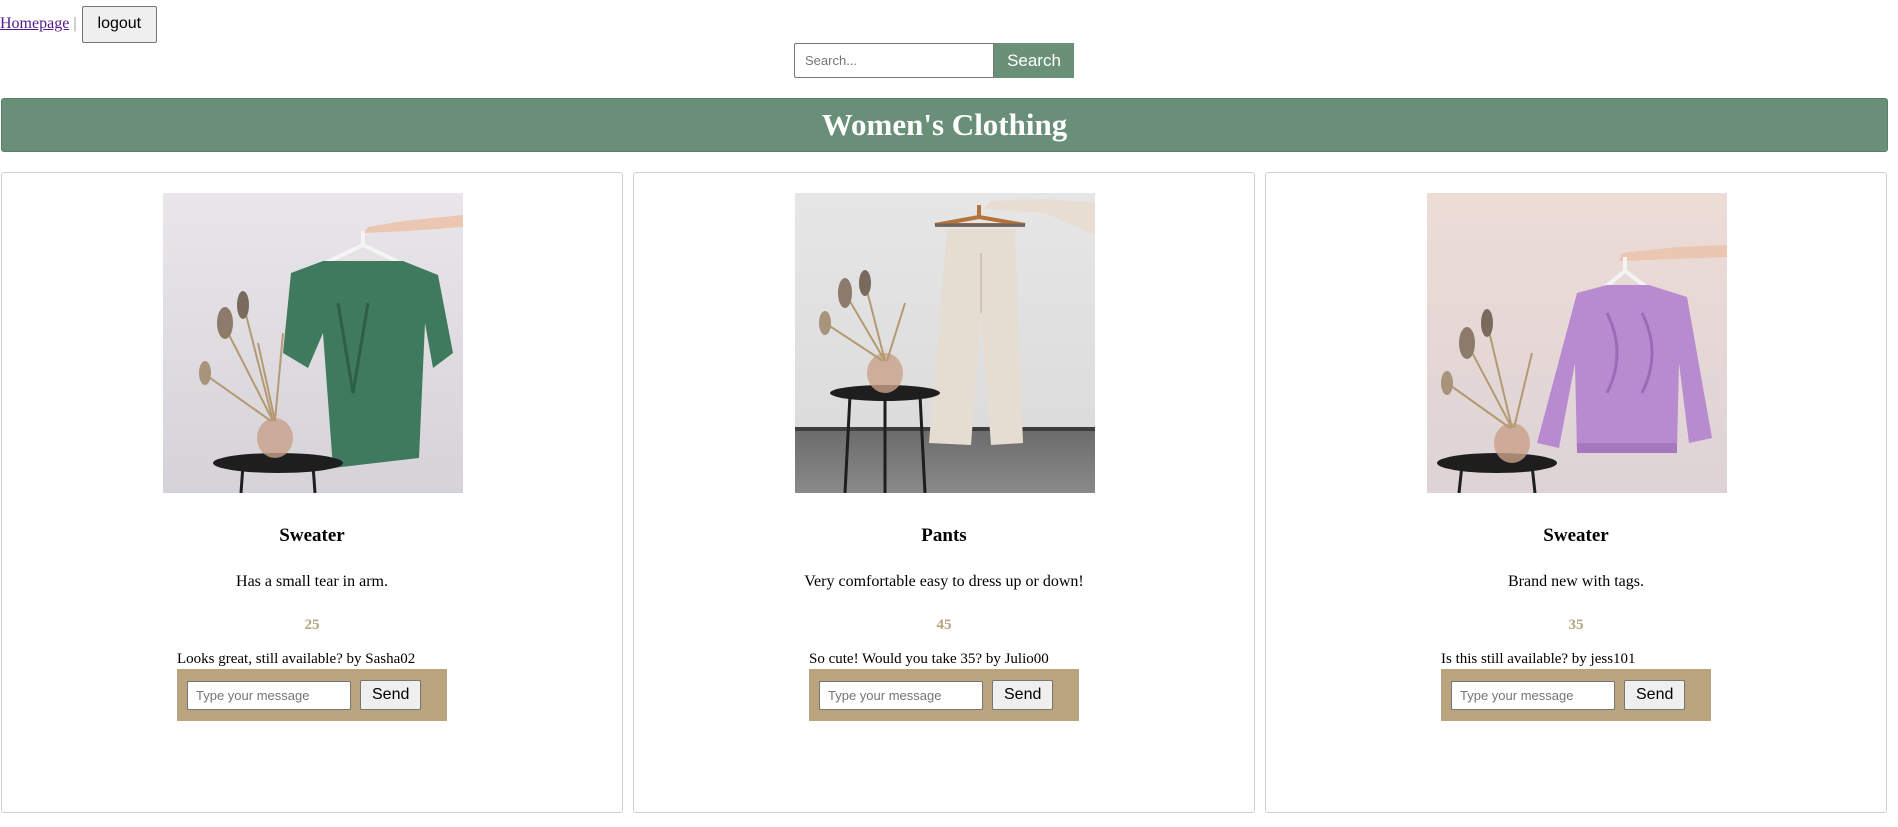 The height and width of the screenshot is (827, 1898). Describe the element at coordinates (79, 24) in the screenshot. I see `top-nav: Homepage | logout` at that location.